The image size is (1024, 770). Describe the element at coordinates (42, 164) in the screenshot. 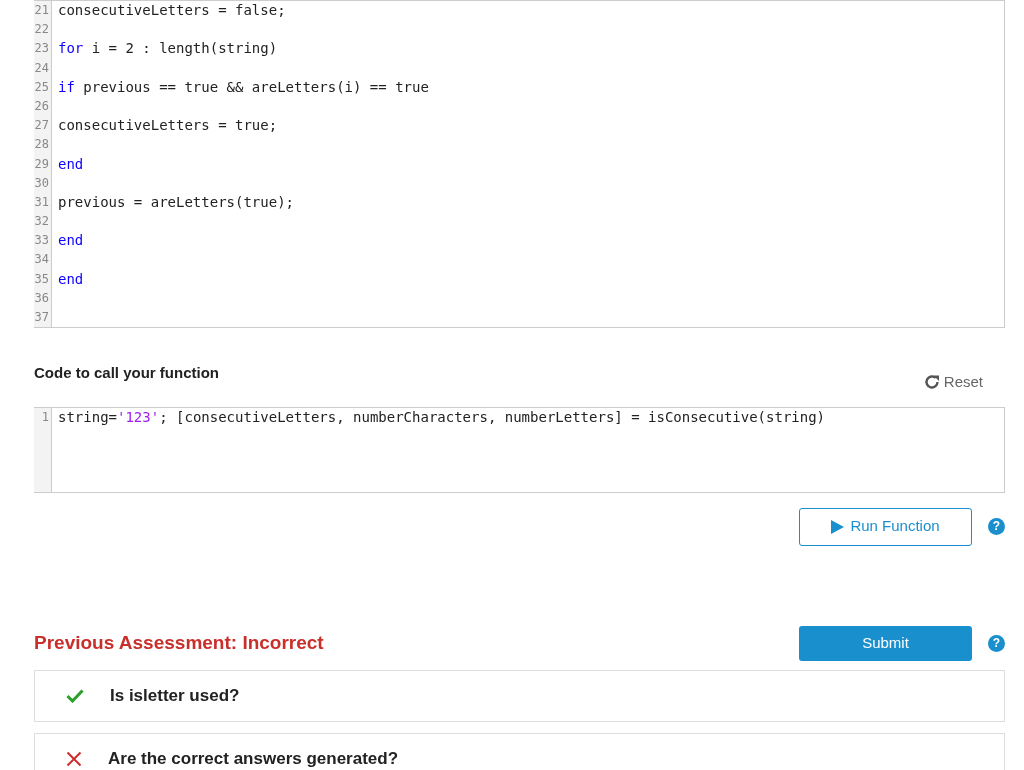

I see `line-number: 29` at that location.